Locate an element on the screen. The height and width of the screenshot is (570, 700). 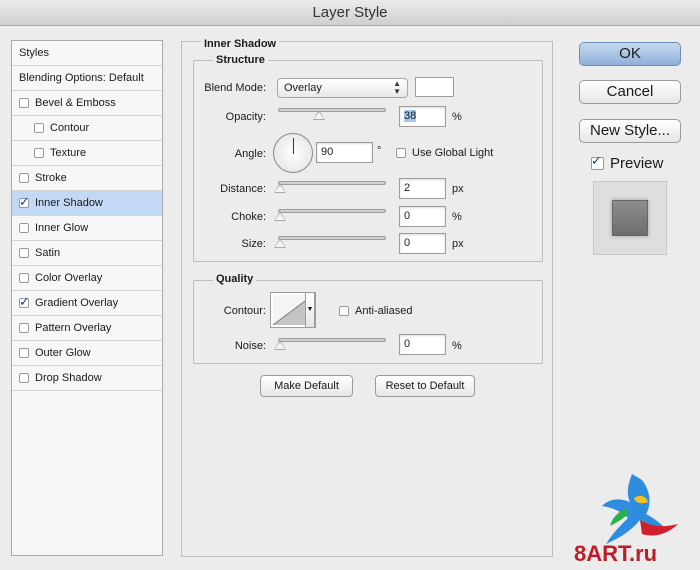
opacity-slider-thumb is located at coordinates (319, 115).